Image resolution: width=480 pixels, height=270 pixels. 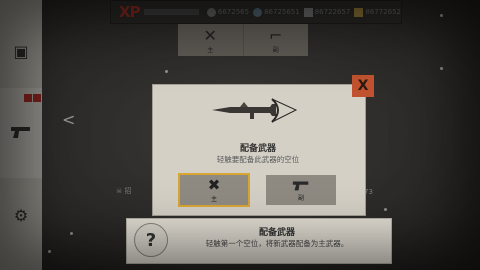 I want to click on tip-body: 轻触第一个空位，将新武器配备为主武器。, so click(x=277, y=243).